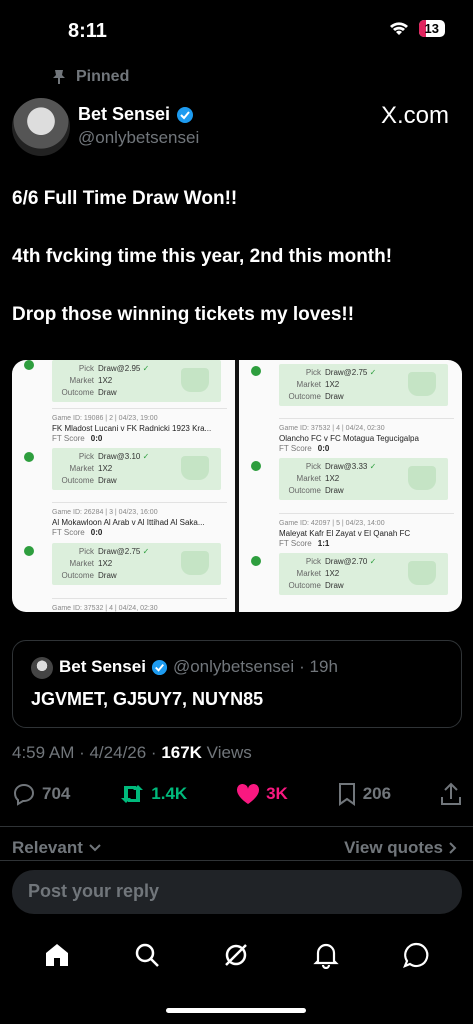  I want to click on heart-icon, so click(248, 793).